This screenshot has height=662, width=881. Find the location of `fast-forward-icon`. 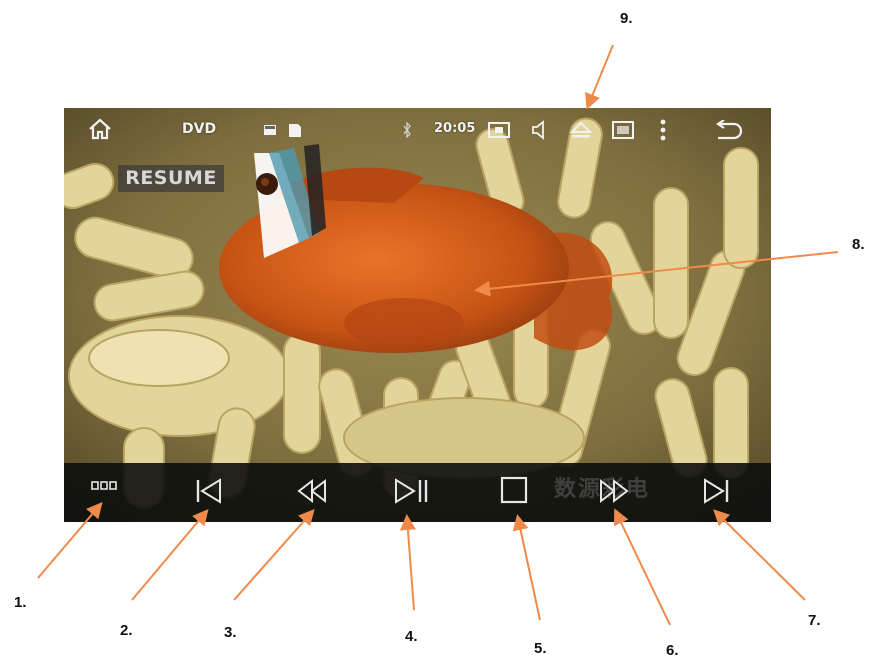

fast-forward-icon is located at coordinates (614, 492).